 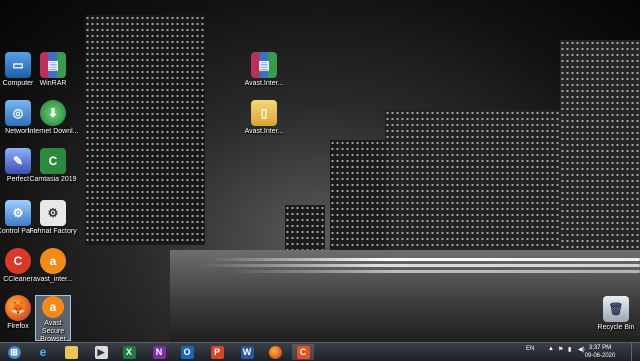 I want to click on taskbar-excel: X, so click(x=129, y=352).